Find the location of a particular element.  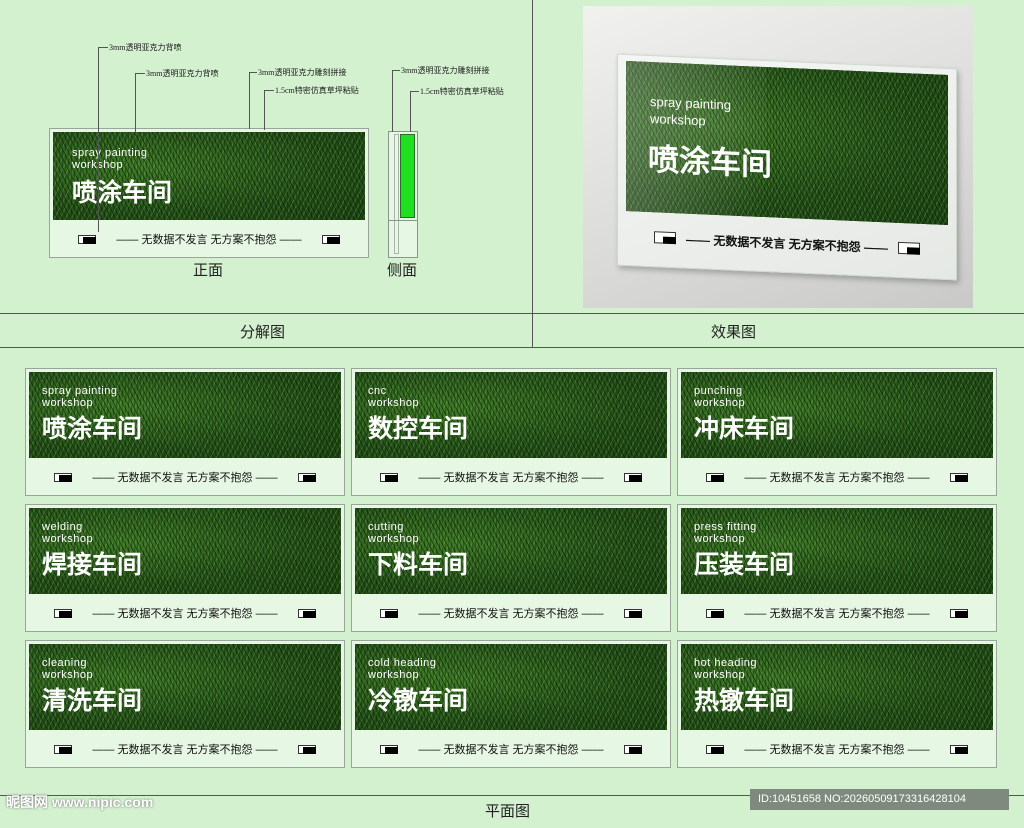

side-grass-layer is located at coordinates (407, 176).